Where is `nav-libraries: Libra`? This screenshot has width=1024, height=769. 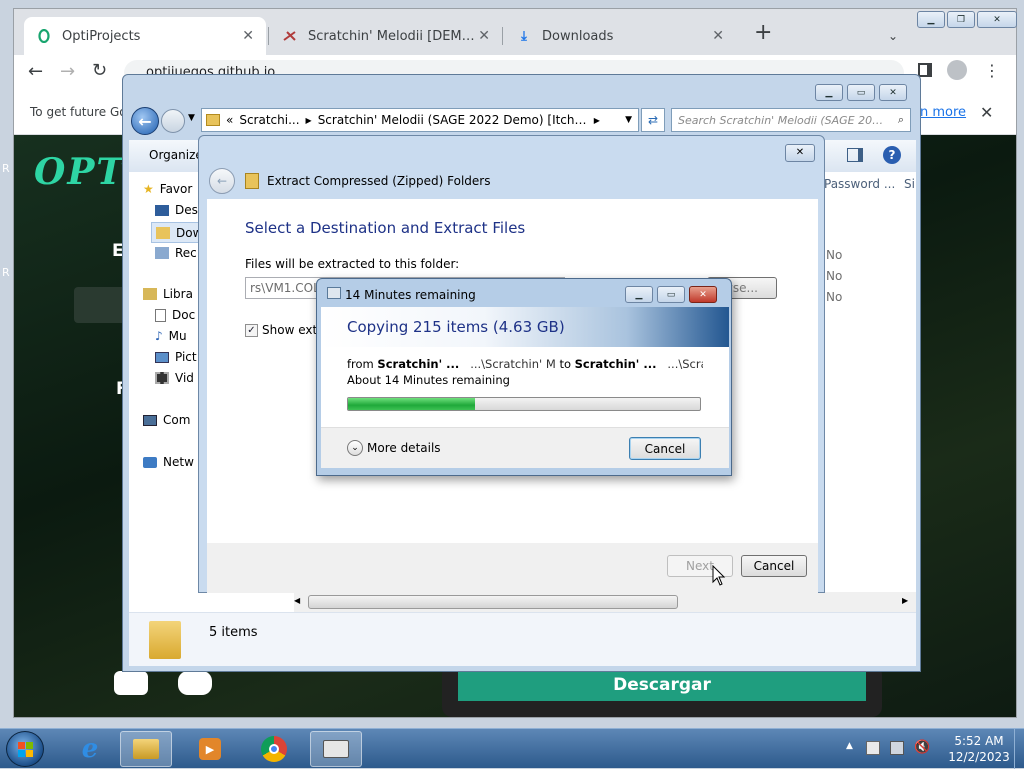 nav-libraries: Libra is located at coordinates (168, 294).